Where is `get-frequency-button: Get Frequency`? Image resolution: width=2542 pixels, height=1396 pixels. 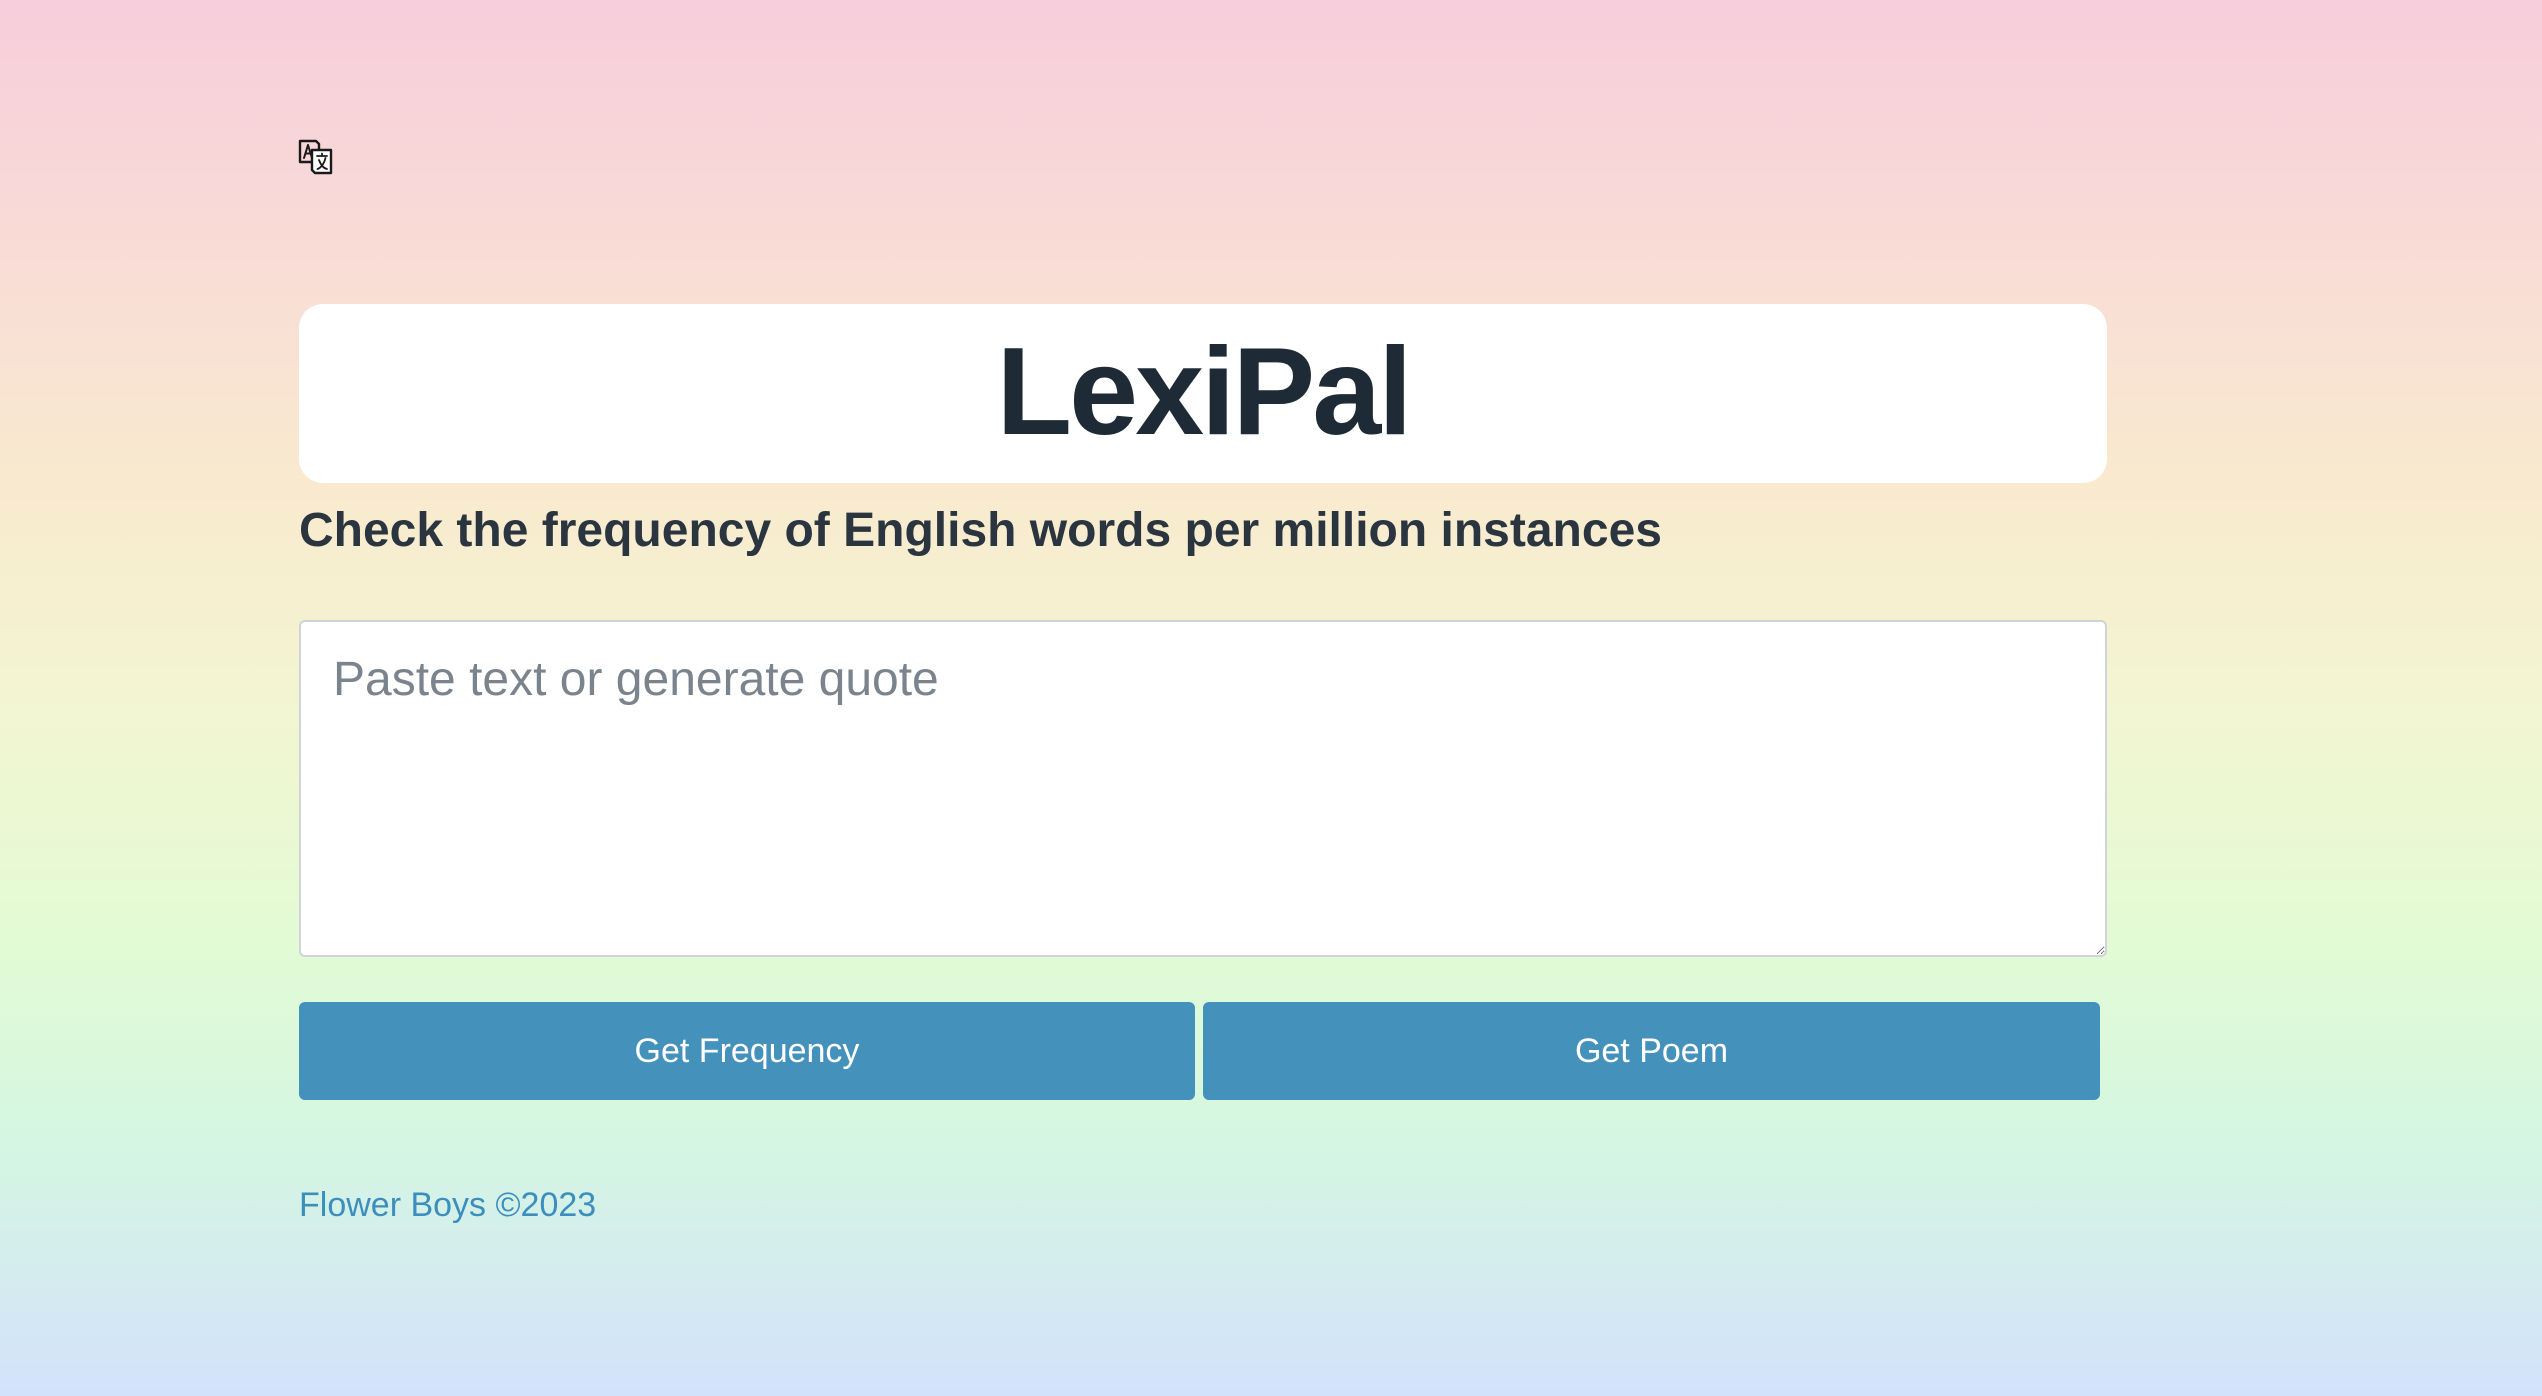
get-frequency-button: Get Frequency is located at coordinates (747, 1051).